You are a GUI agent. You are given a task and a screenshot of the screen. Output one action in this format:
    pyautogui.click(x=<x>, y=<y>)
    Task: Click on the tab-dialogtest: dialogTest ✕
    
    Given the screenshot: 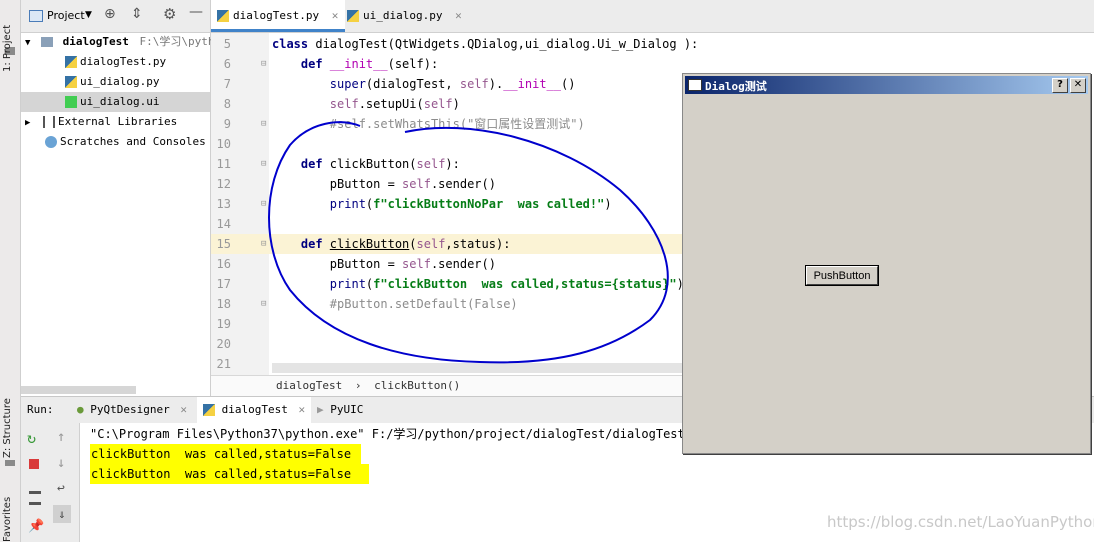 What is the action you would take?
    pyautogui.click(x=254, y=410)
    